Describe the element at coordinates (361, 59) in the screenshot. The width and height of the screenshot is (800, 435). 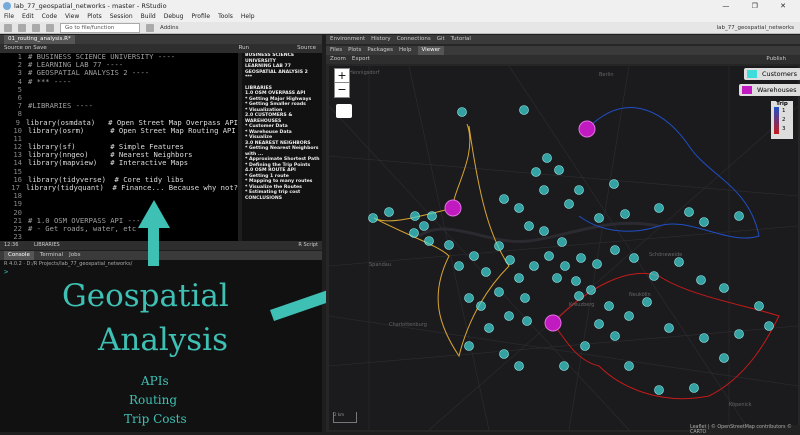
I see `export-button: Export` at that location.